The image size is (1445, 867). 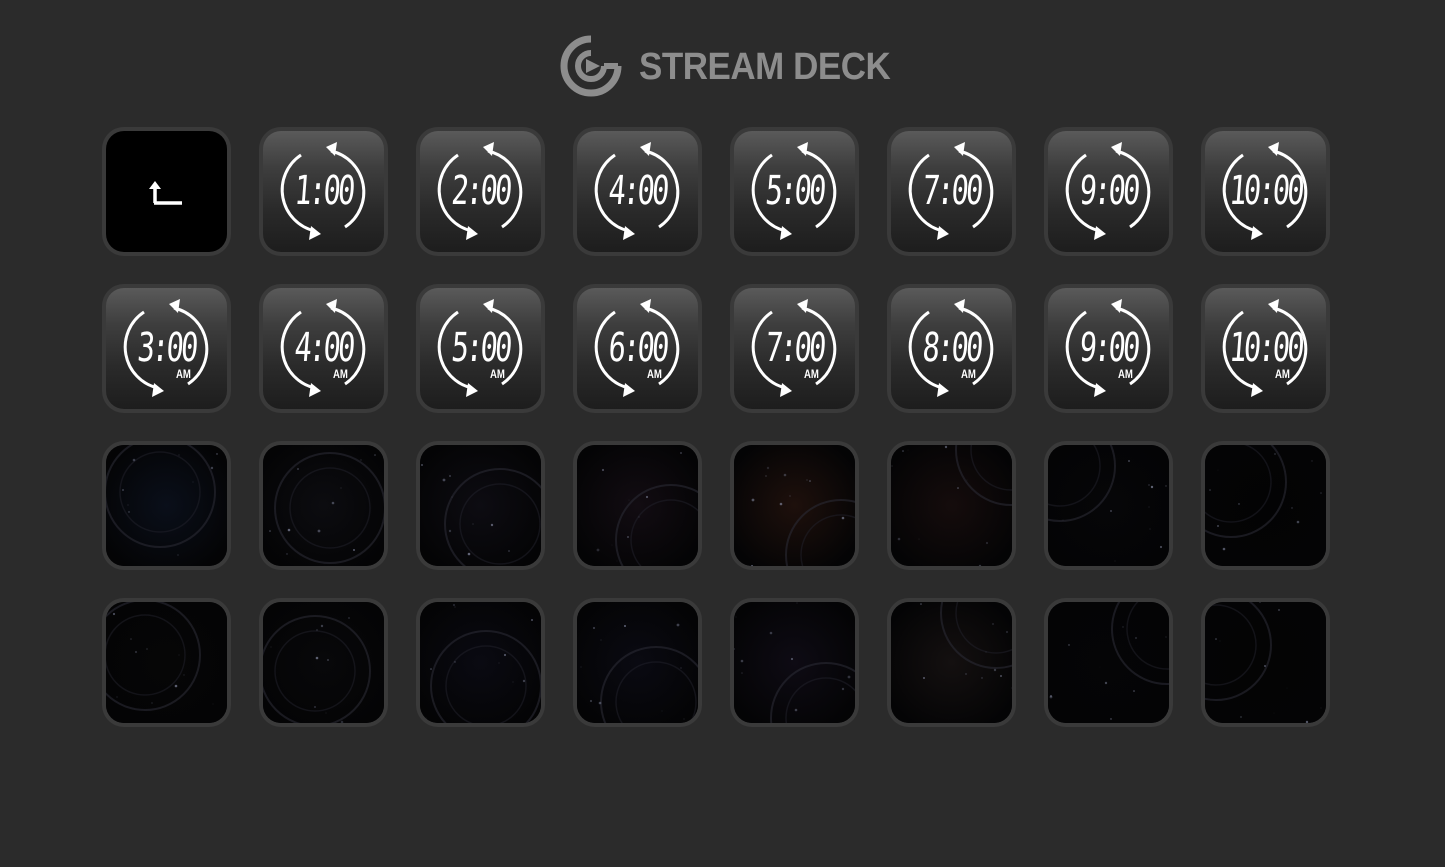 I want to click on clock-key: 1:00, so click(x=323, y=191).